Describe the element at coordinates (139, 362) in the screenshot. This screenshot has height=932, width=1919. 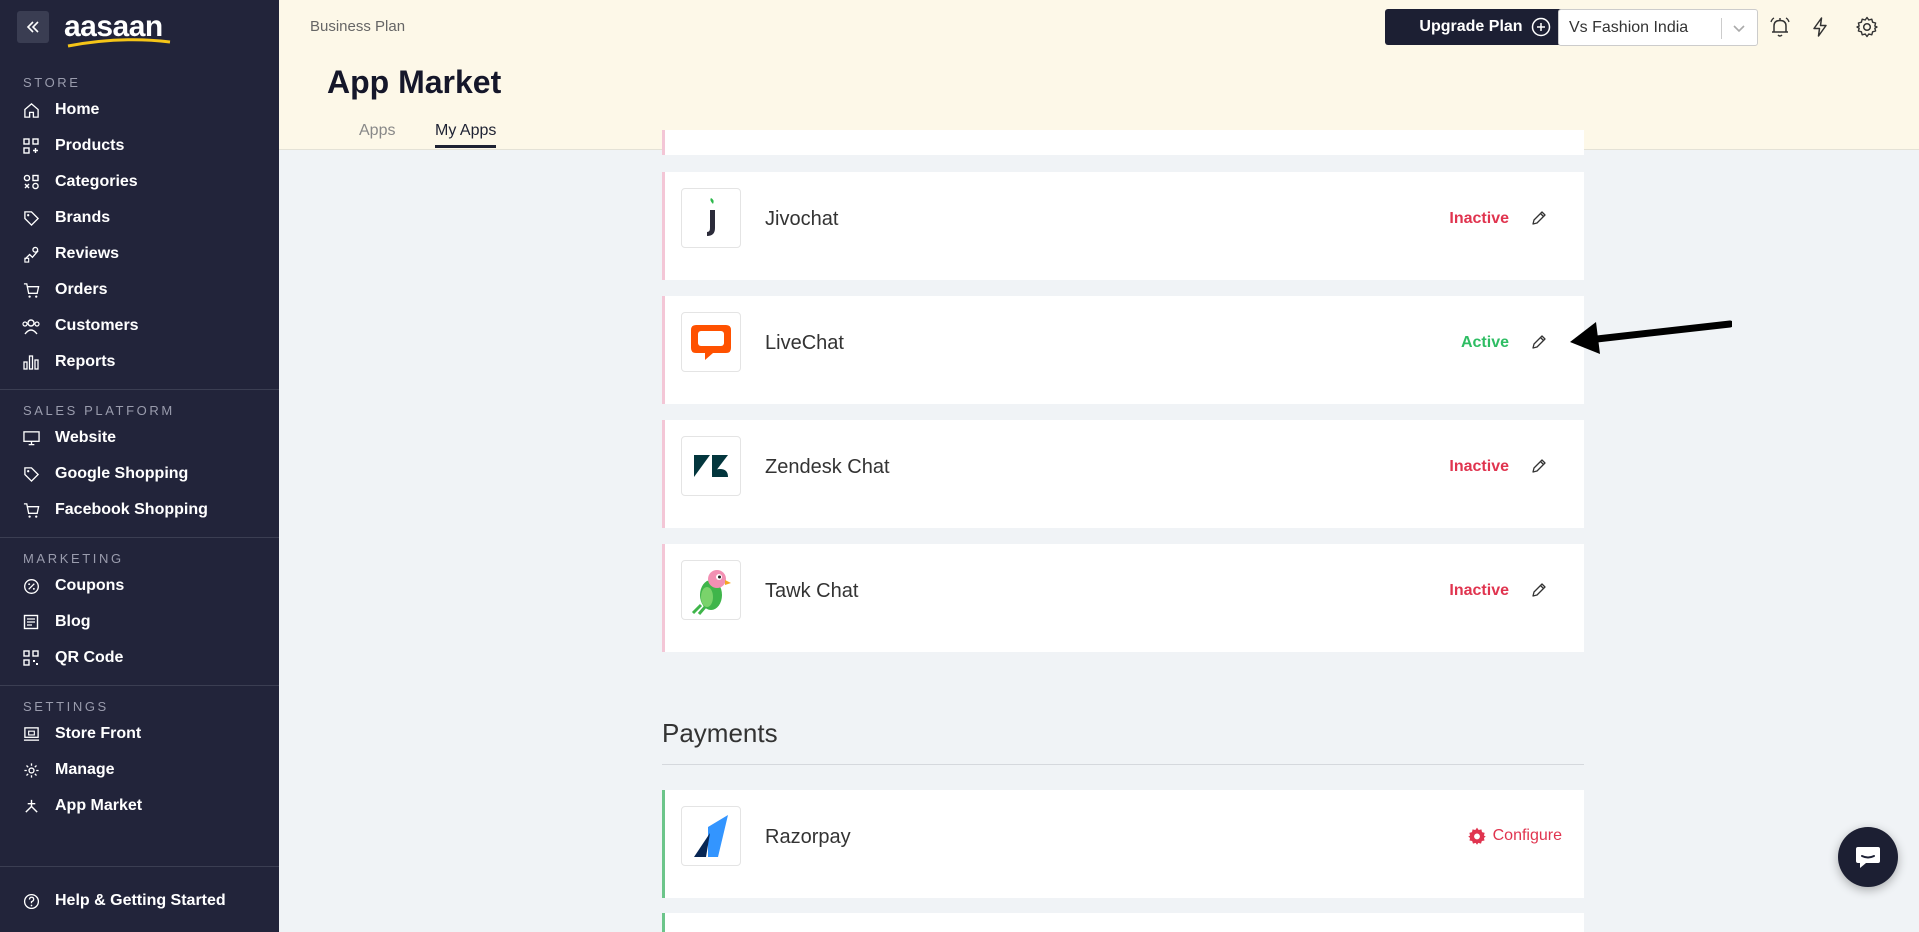
I see `sidebar-item-reports: Reports` at that location.